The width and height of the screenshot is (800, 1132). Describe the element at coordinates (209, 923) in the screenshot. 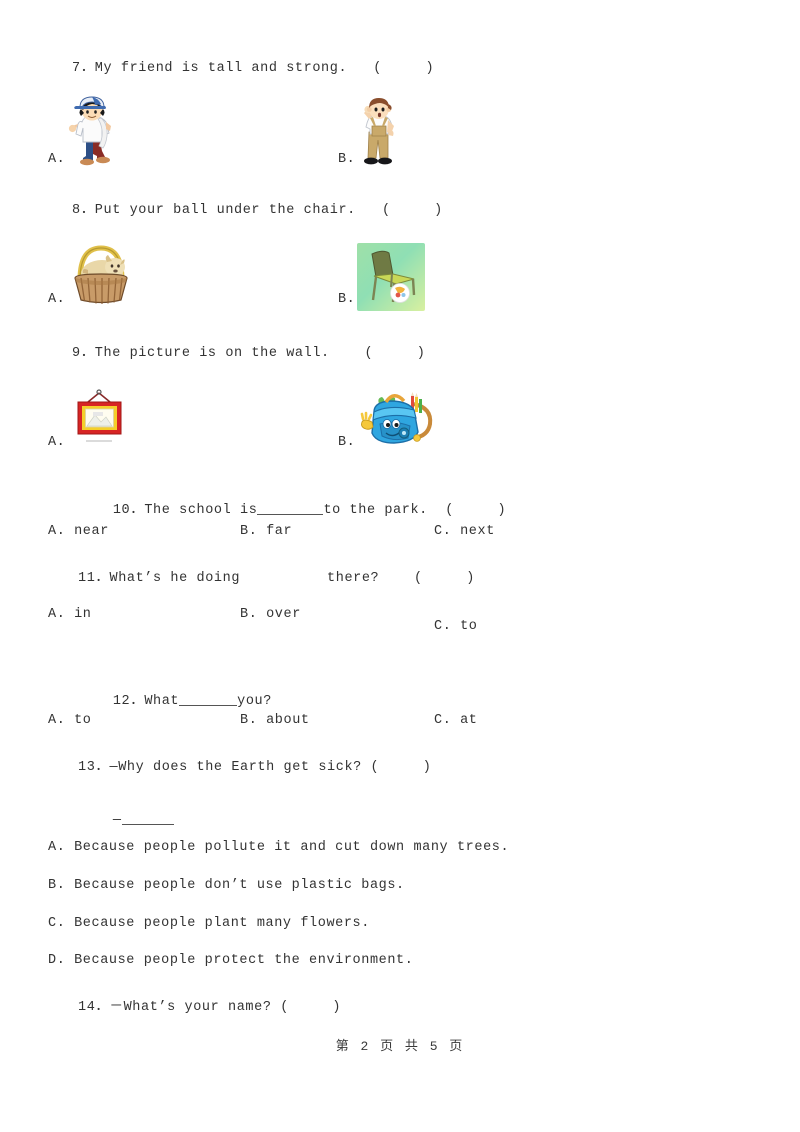

I see `question-13-option-c: C. Because people plant many flowers.` at that location.